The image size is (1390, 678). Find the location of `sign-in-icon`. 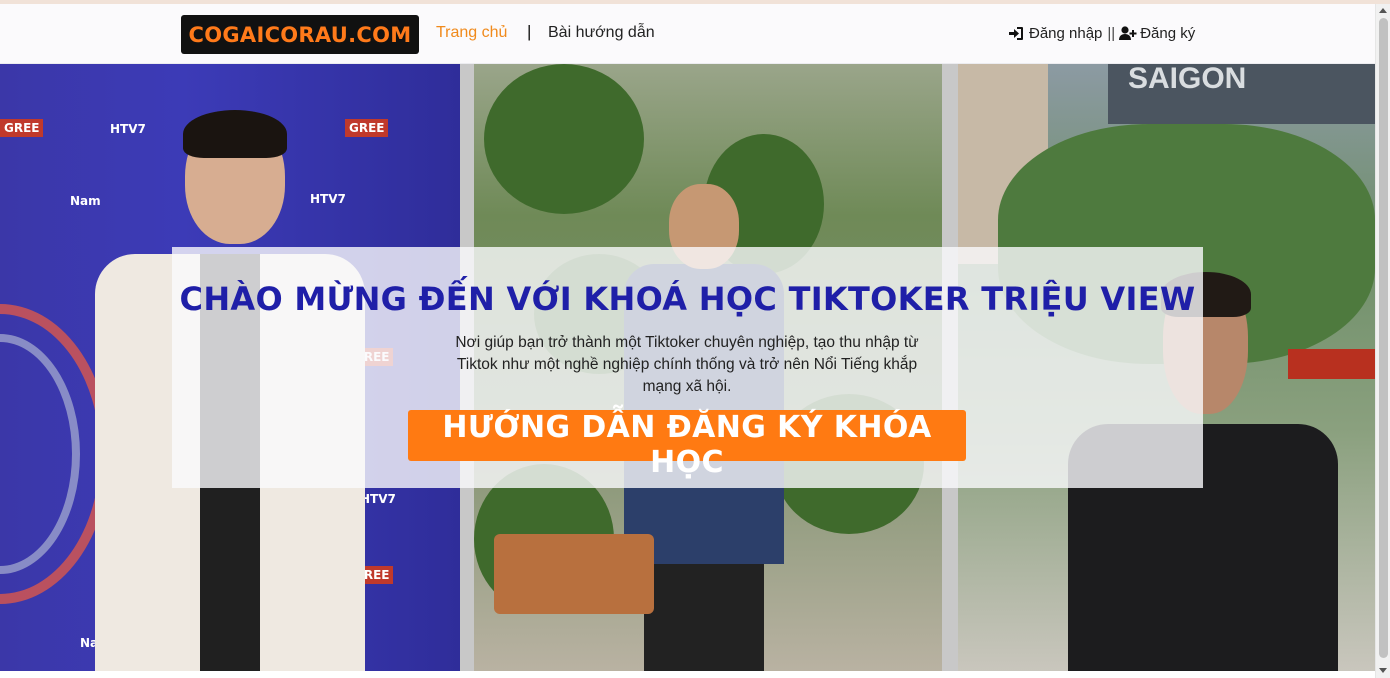

sign-in-icon is located at coordinates (1017, 34).